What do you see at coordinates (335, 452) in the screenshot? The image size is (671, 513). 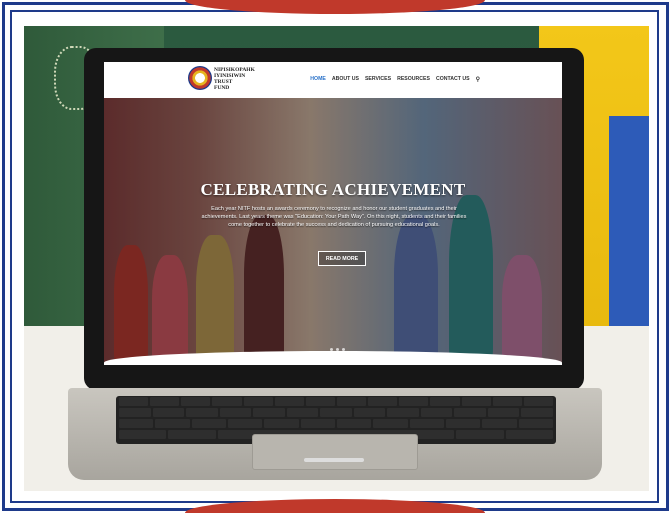 I see `touchpad` at bounding box center [335, 452].